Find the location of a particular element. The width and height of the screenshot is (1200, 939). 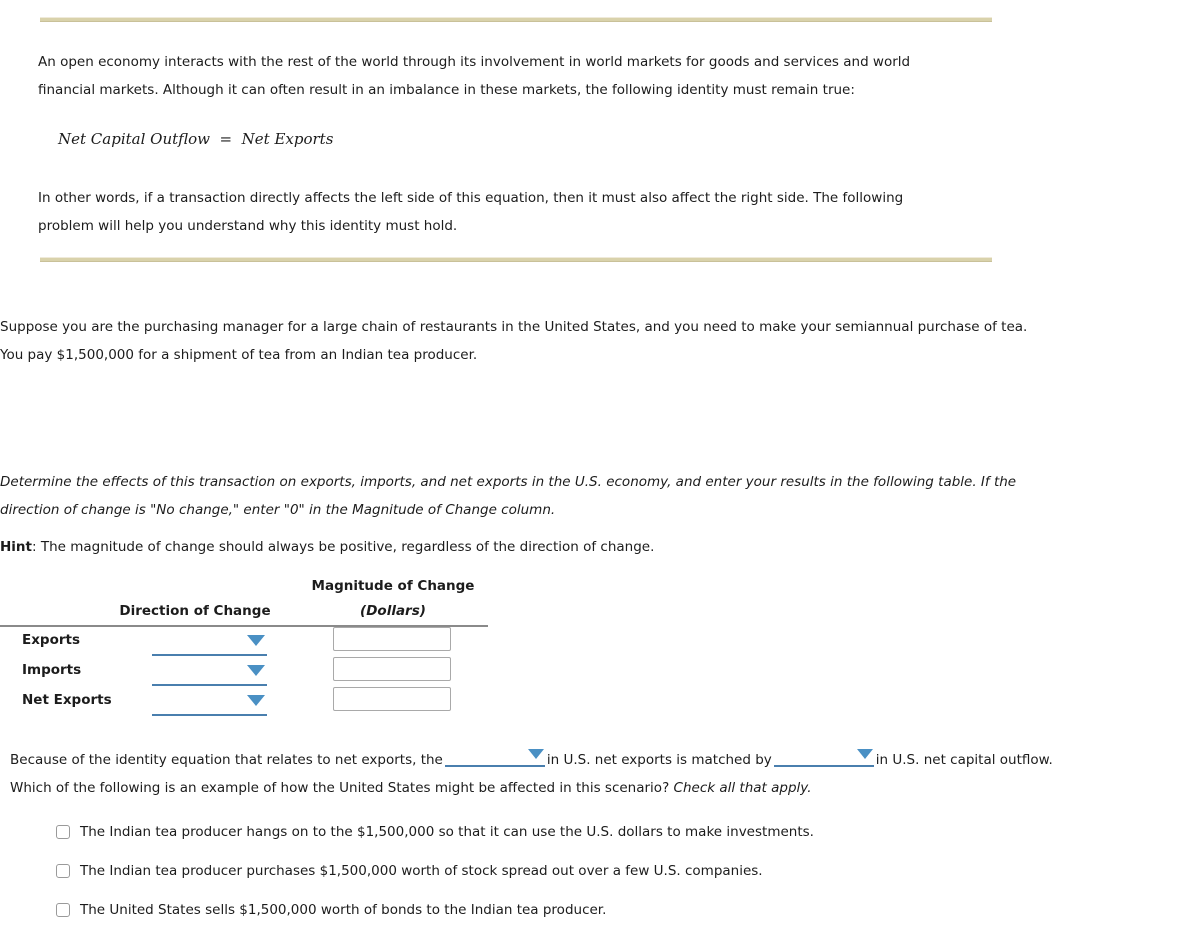

direction-dropdown-imports is located at coordinates (209, 673).